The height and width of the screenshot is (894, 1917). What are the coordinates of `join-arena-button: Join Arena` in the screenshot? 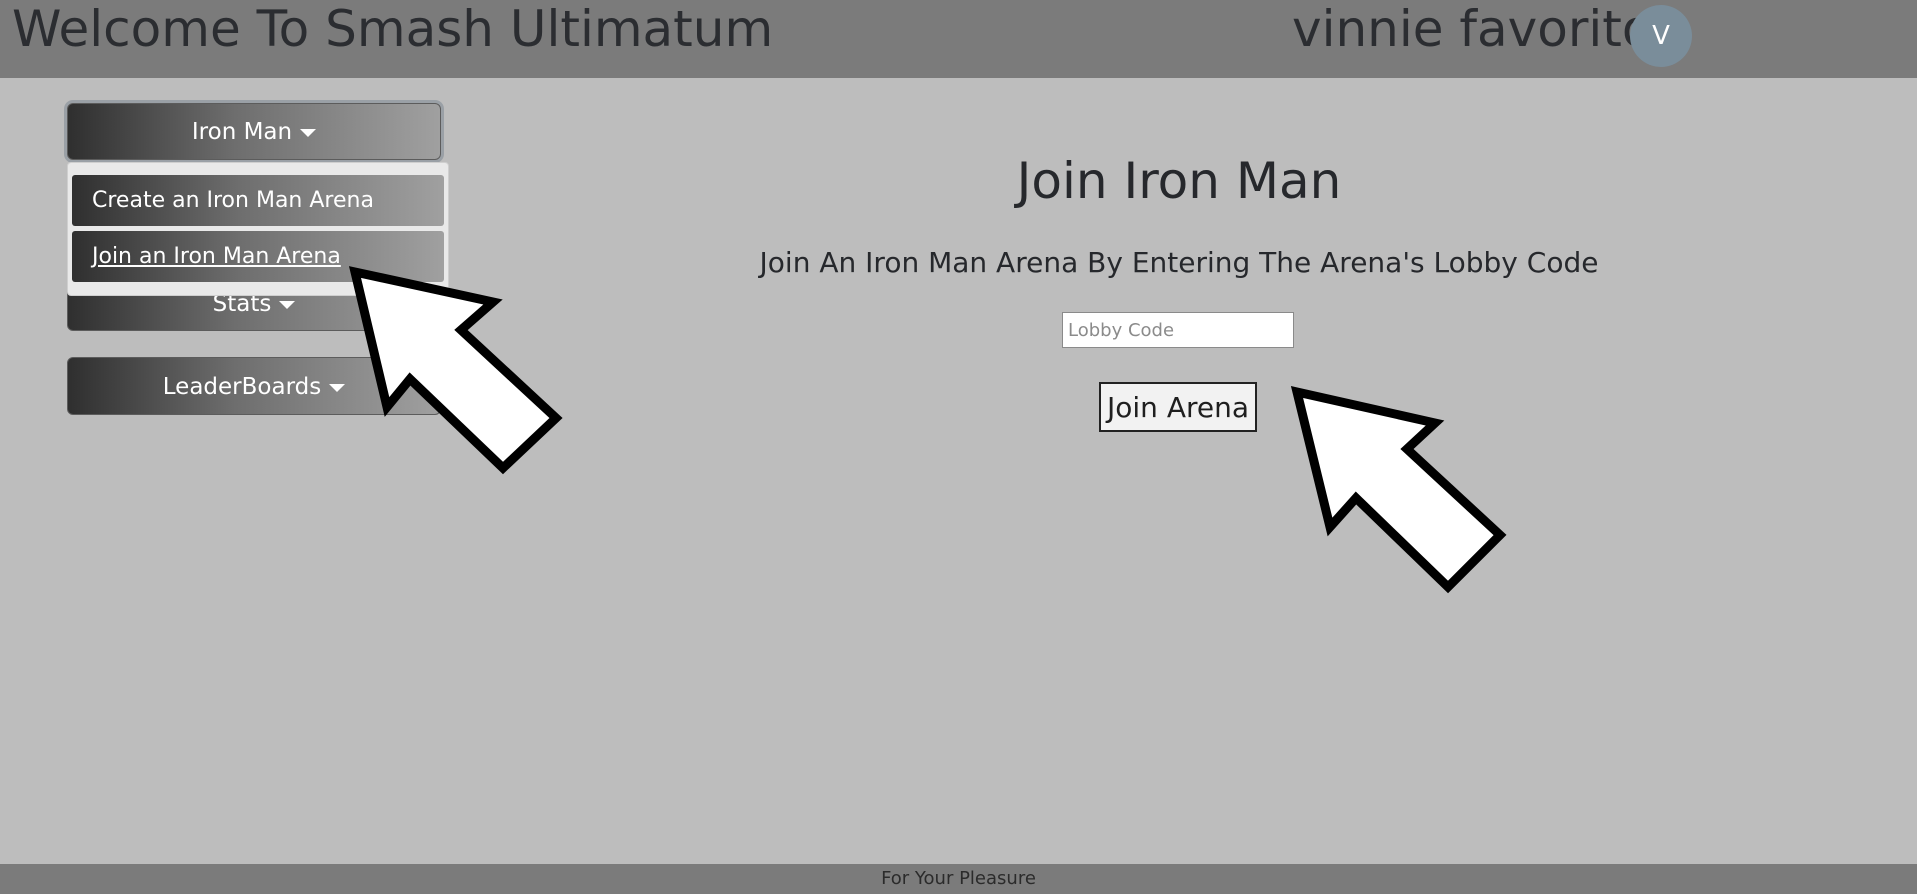 It's located at (1178, 407).